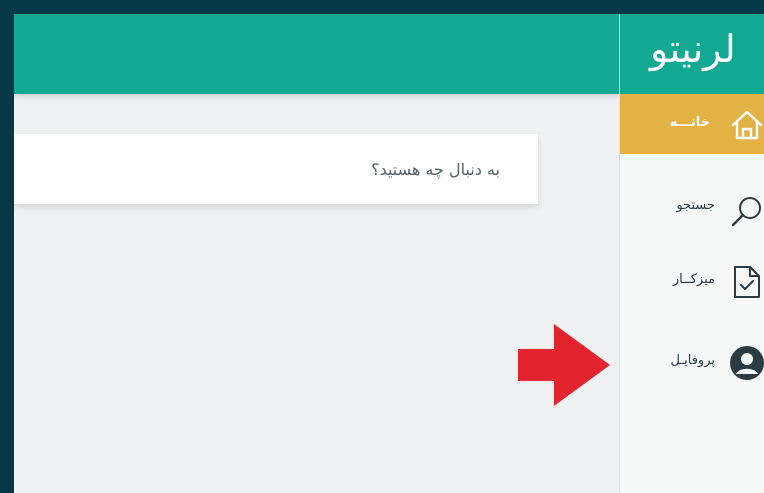  Describe the element at coordinates (746, 212) in the screenshot. I see `search-icon` at that location.